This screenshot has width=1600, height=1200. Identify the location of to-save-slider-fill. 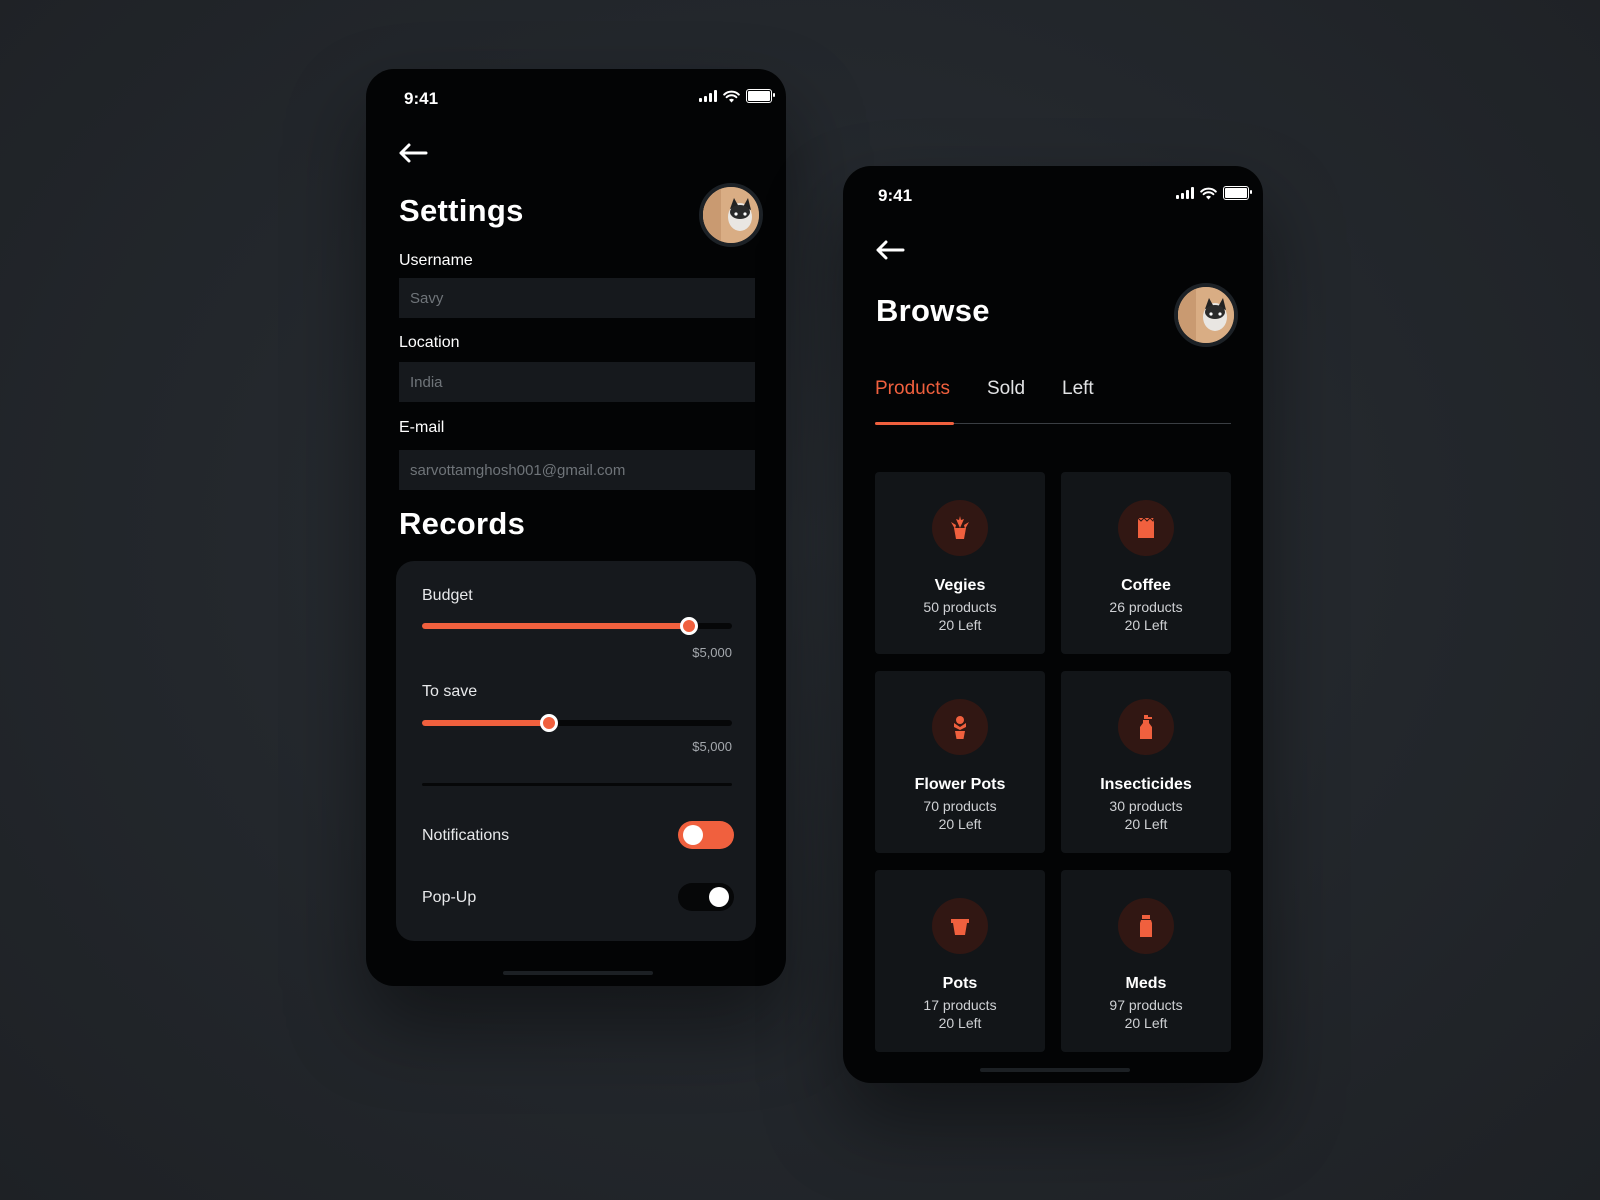
(486, 723).